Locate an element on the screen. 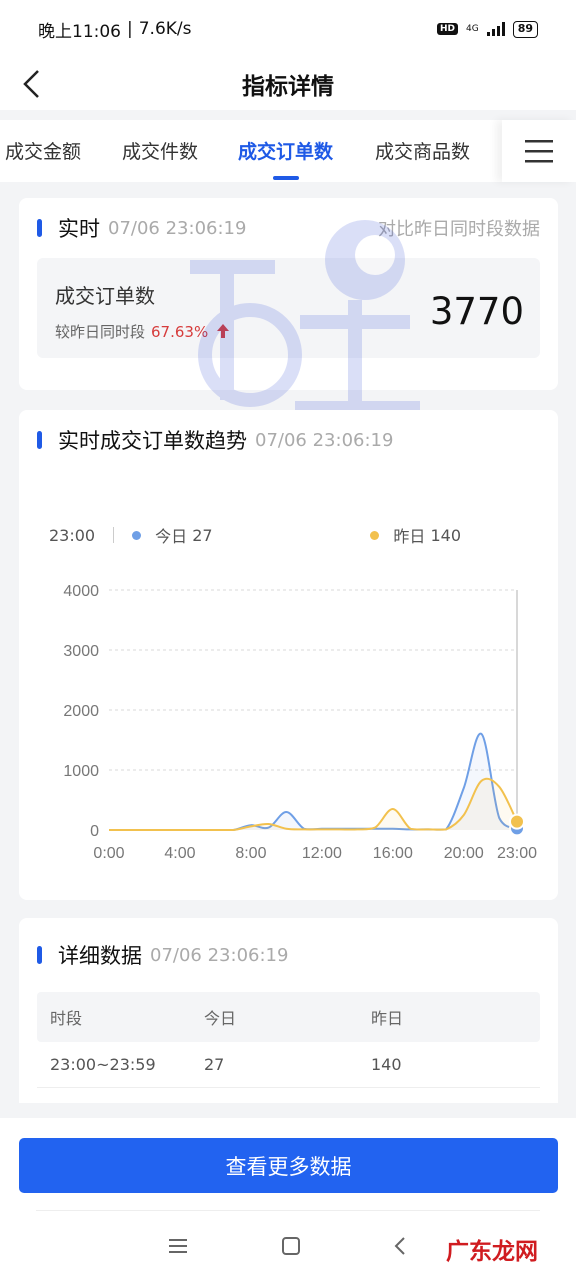 The image size is (576, 1280). network-type: 4G is located at coordinates (472, 28).